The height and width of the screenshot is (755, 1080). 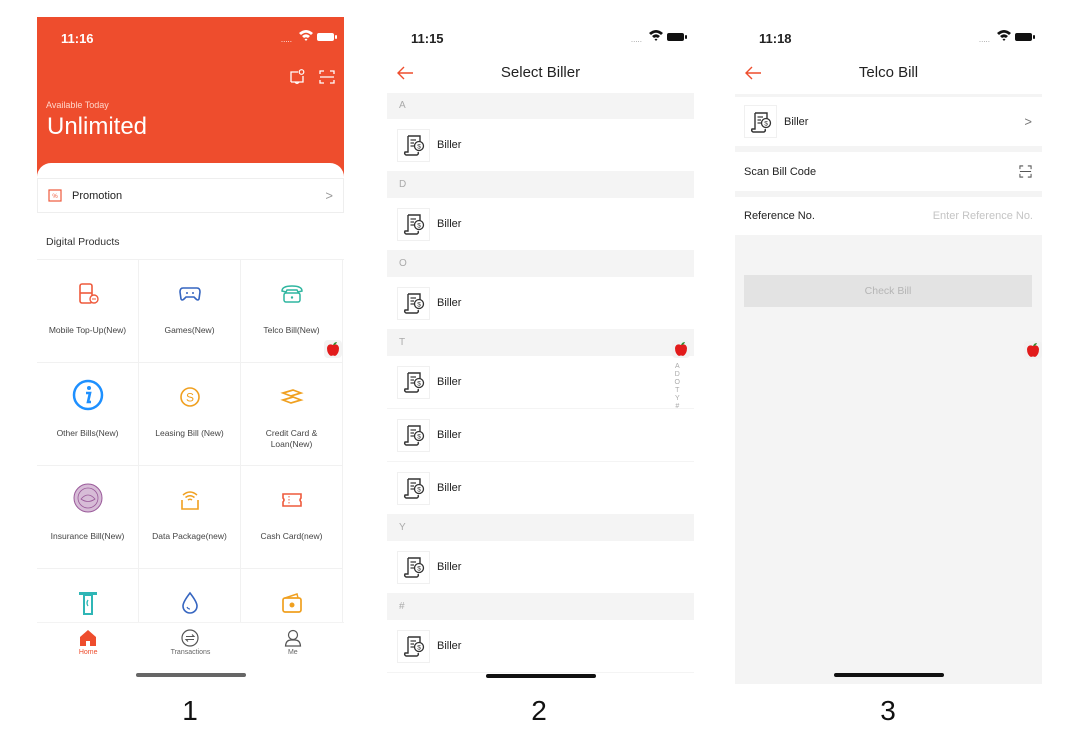 I want to click on dollar-coin-icon: S, so click(x=189, y=397).